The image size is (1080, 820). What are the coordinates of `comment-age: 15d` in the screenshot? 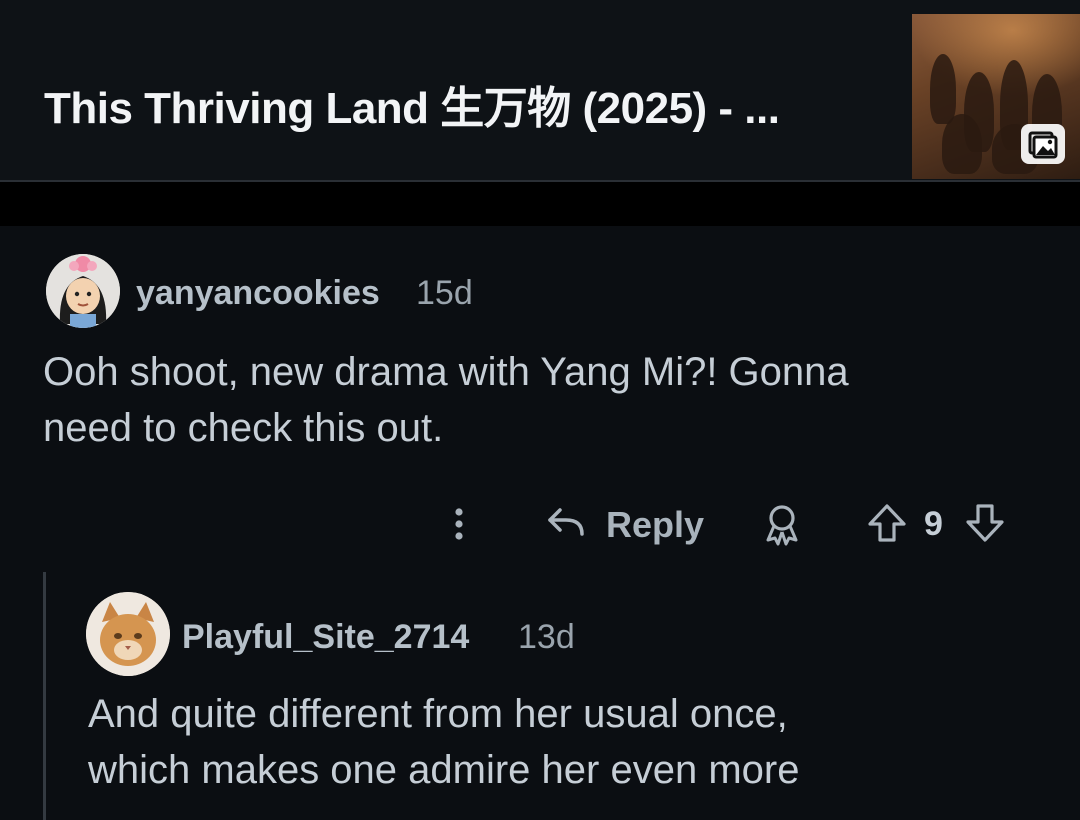 It's located at (444, 293).